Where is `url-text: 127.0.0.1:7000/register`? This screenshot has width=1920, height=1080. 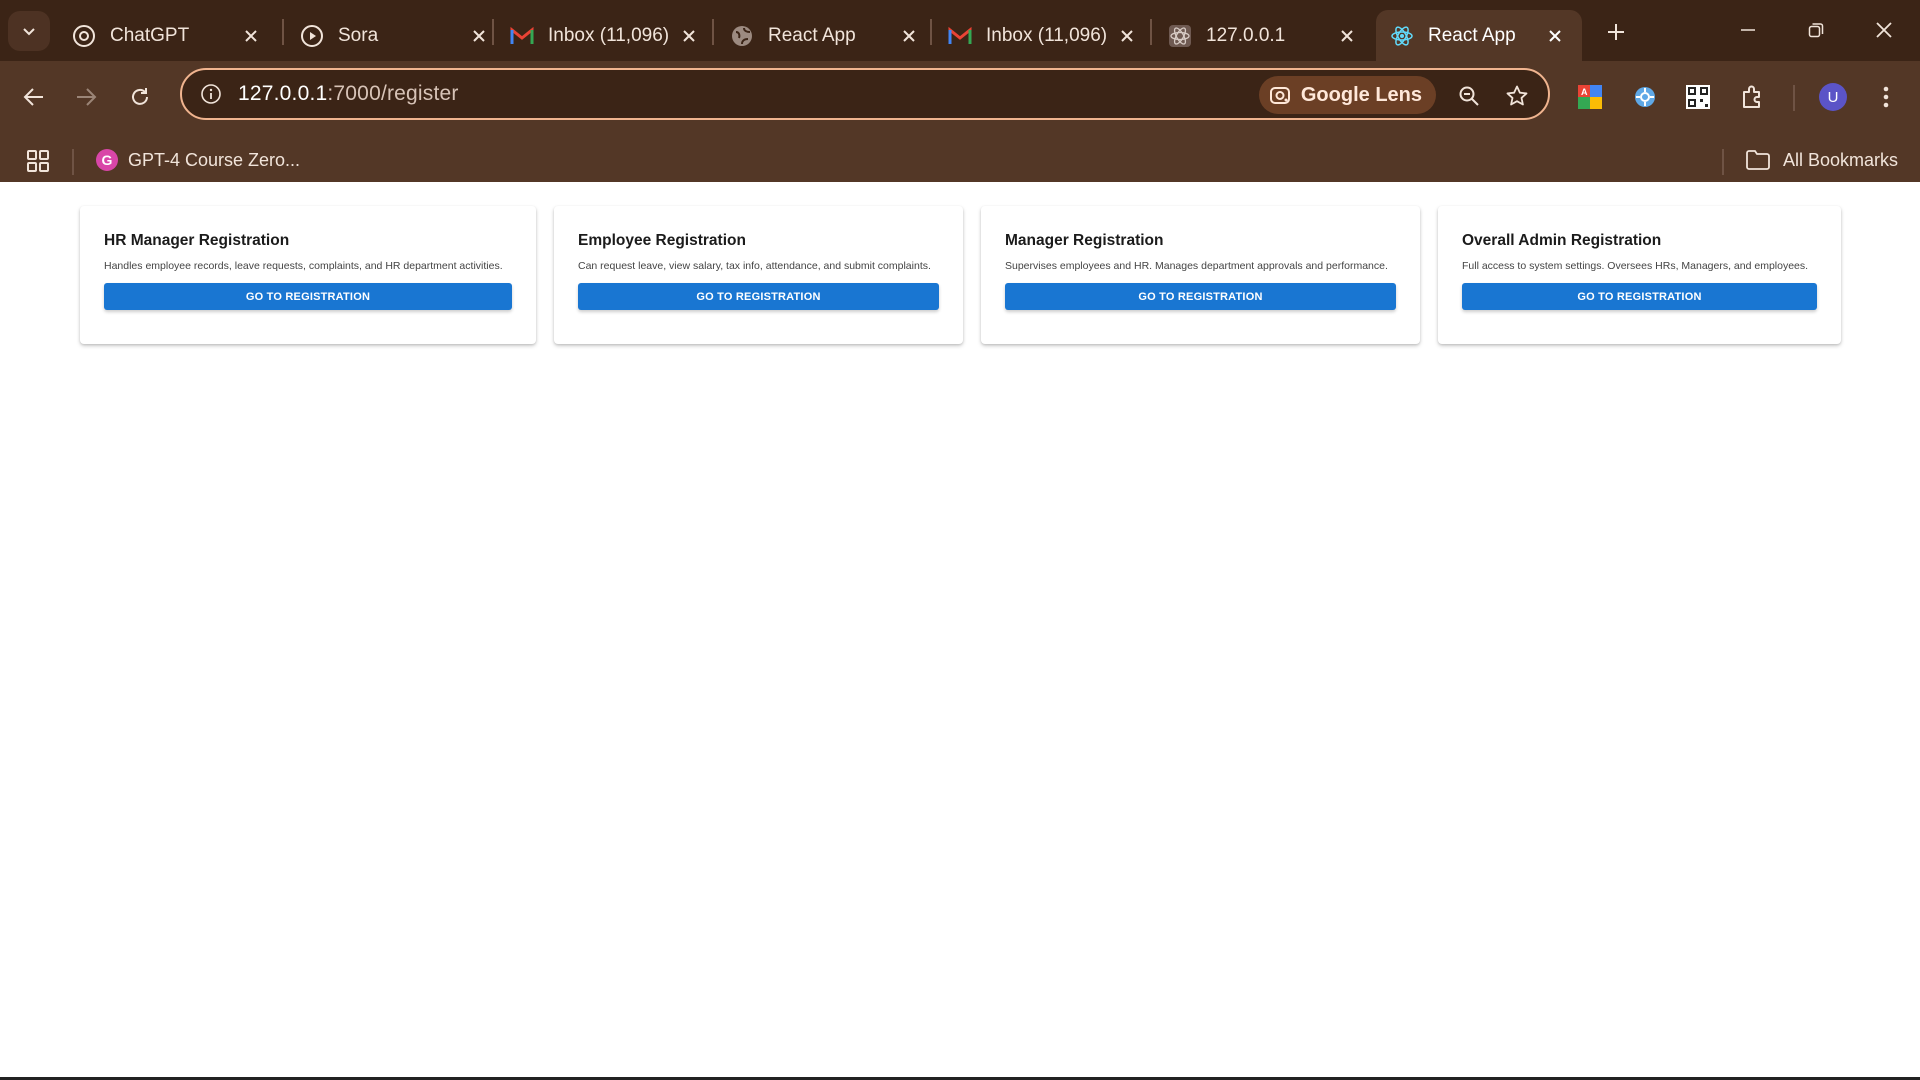 url-text: 127.0.0.1:7000/register is located at coordinates (348, 94).